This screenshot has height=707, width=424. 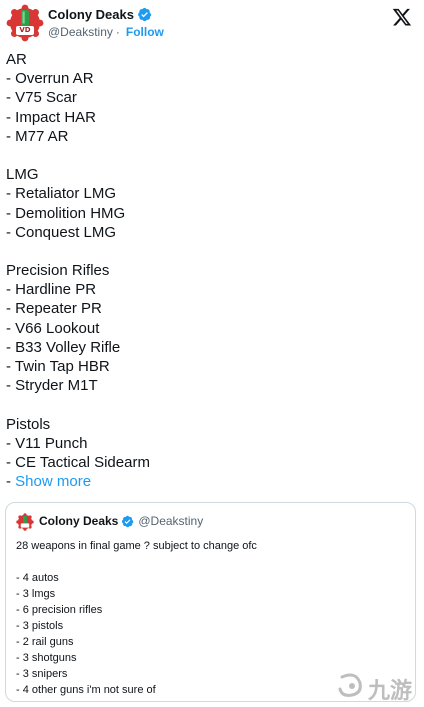 I want to click on quote-line: - 2 rail guns, so click(x=45, y=642).